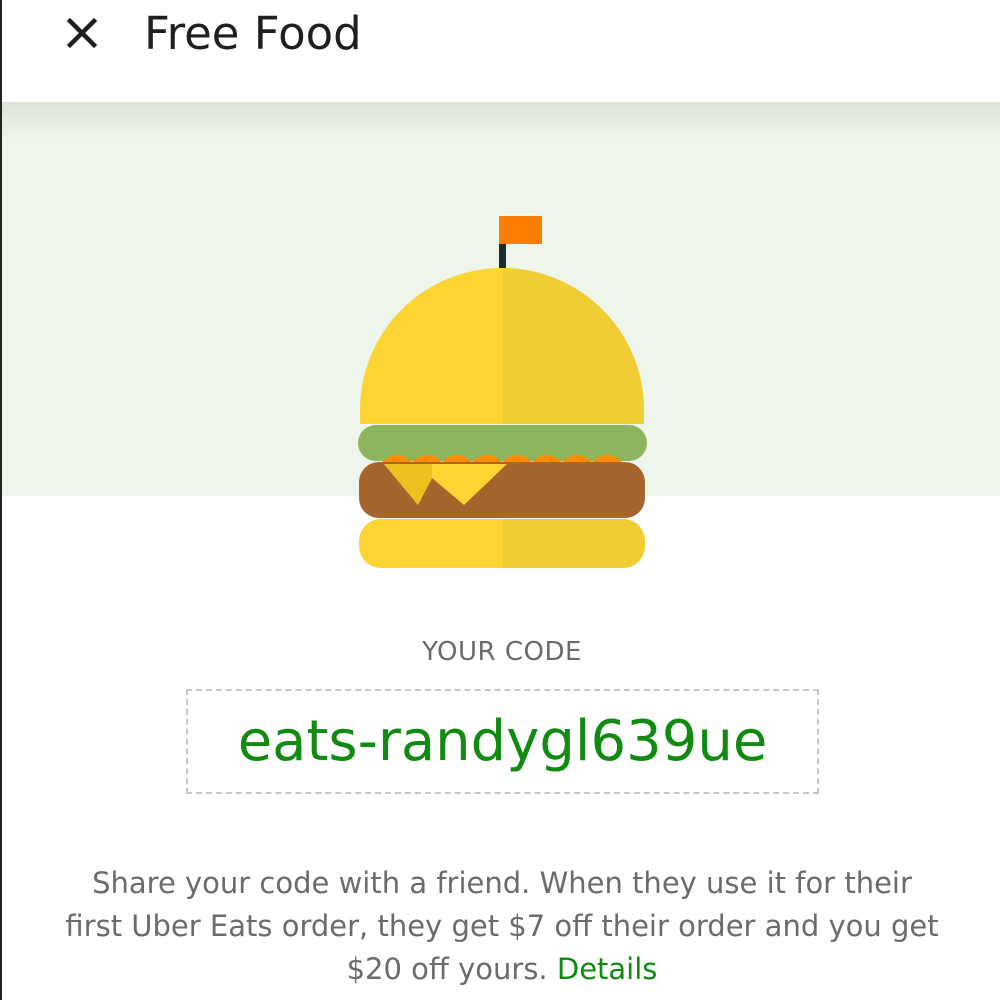 This screenshot has height=1000, width=1000. Describe the element at coordinates (502, 256) in the screenshot. I see `flag-pole` at that location.